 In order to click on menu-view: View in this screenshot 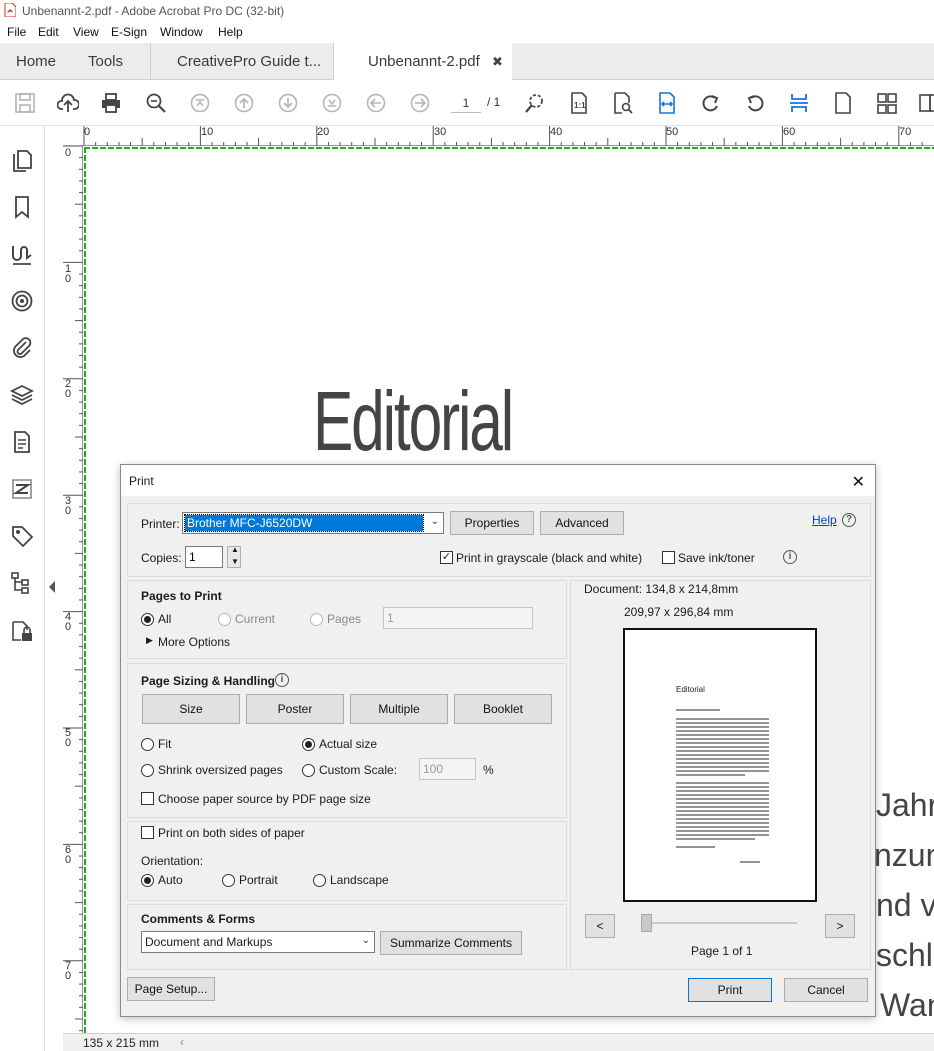, I will do `click(86, 32)`.